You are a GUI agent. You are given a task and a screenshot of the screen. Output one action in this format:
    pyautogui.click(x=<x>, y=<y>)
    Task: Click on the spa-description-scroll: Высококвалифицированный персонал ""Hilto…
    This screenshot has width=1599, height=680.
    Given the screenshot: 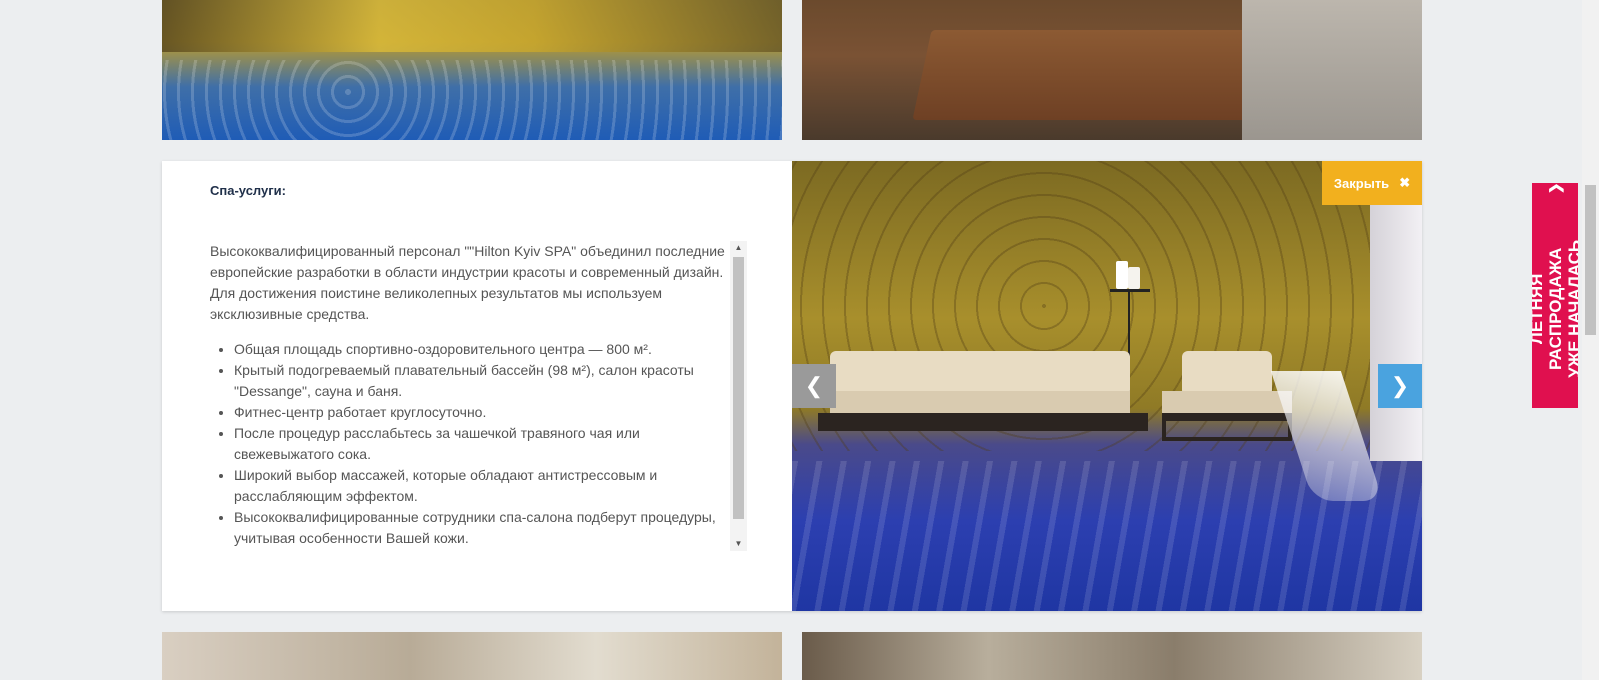 What is the action you would take?
    pyautogui.click(x=468, y=396)
    